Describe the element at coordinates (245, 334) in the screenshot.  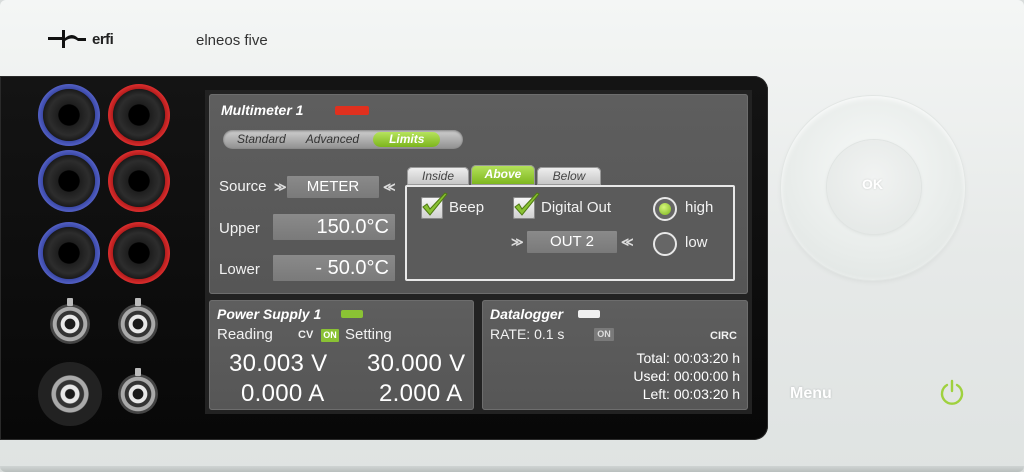
I see `reading-label: Reading` at that location.